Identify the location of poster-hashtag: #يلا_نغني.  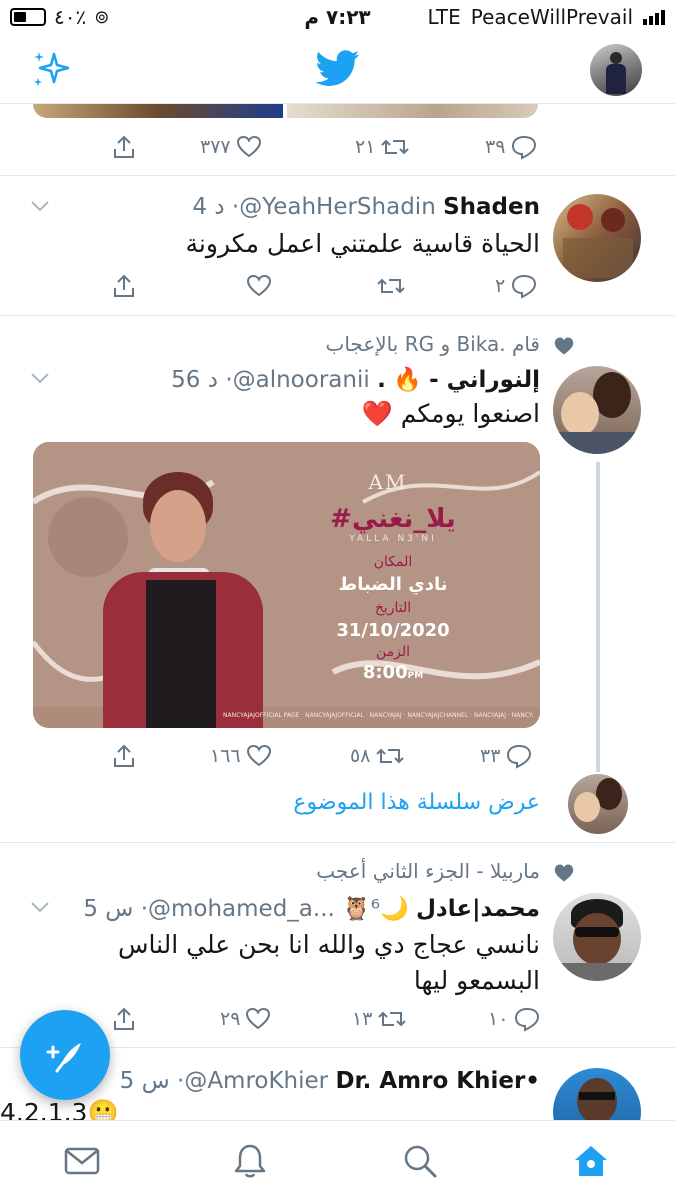
(393, 519).